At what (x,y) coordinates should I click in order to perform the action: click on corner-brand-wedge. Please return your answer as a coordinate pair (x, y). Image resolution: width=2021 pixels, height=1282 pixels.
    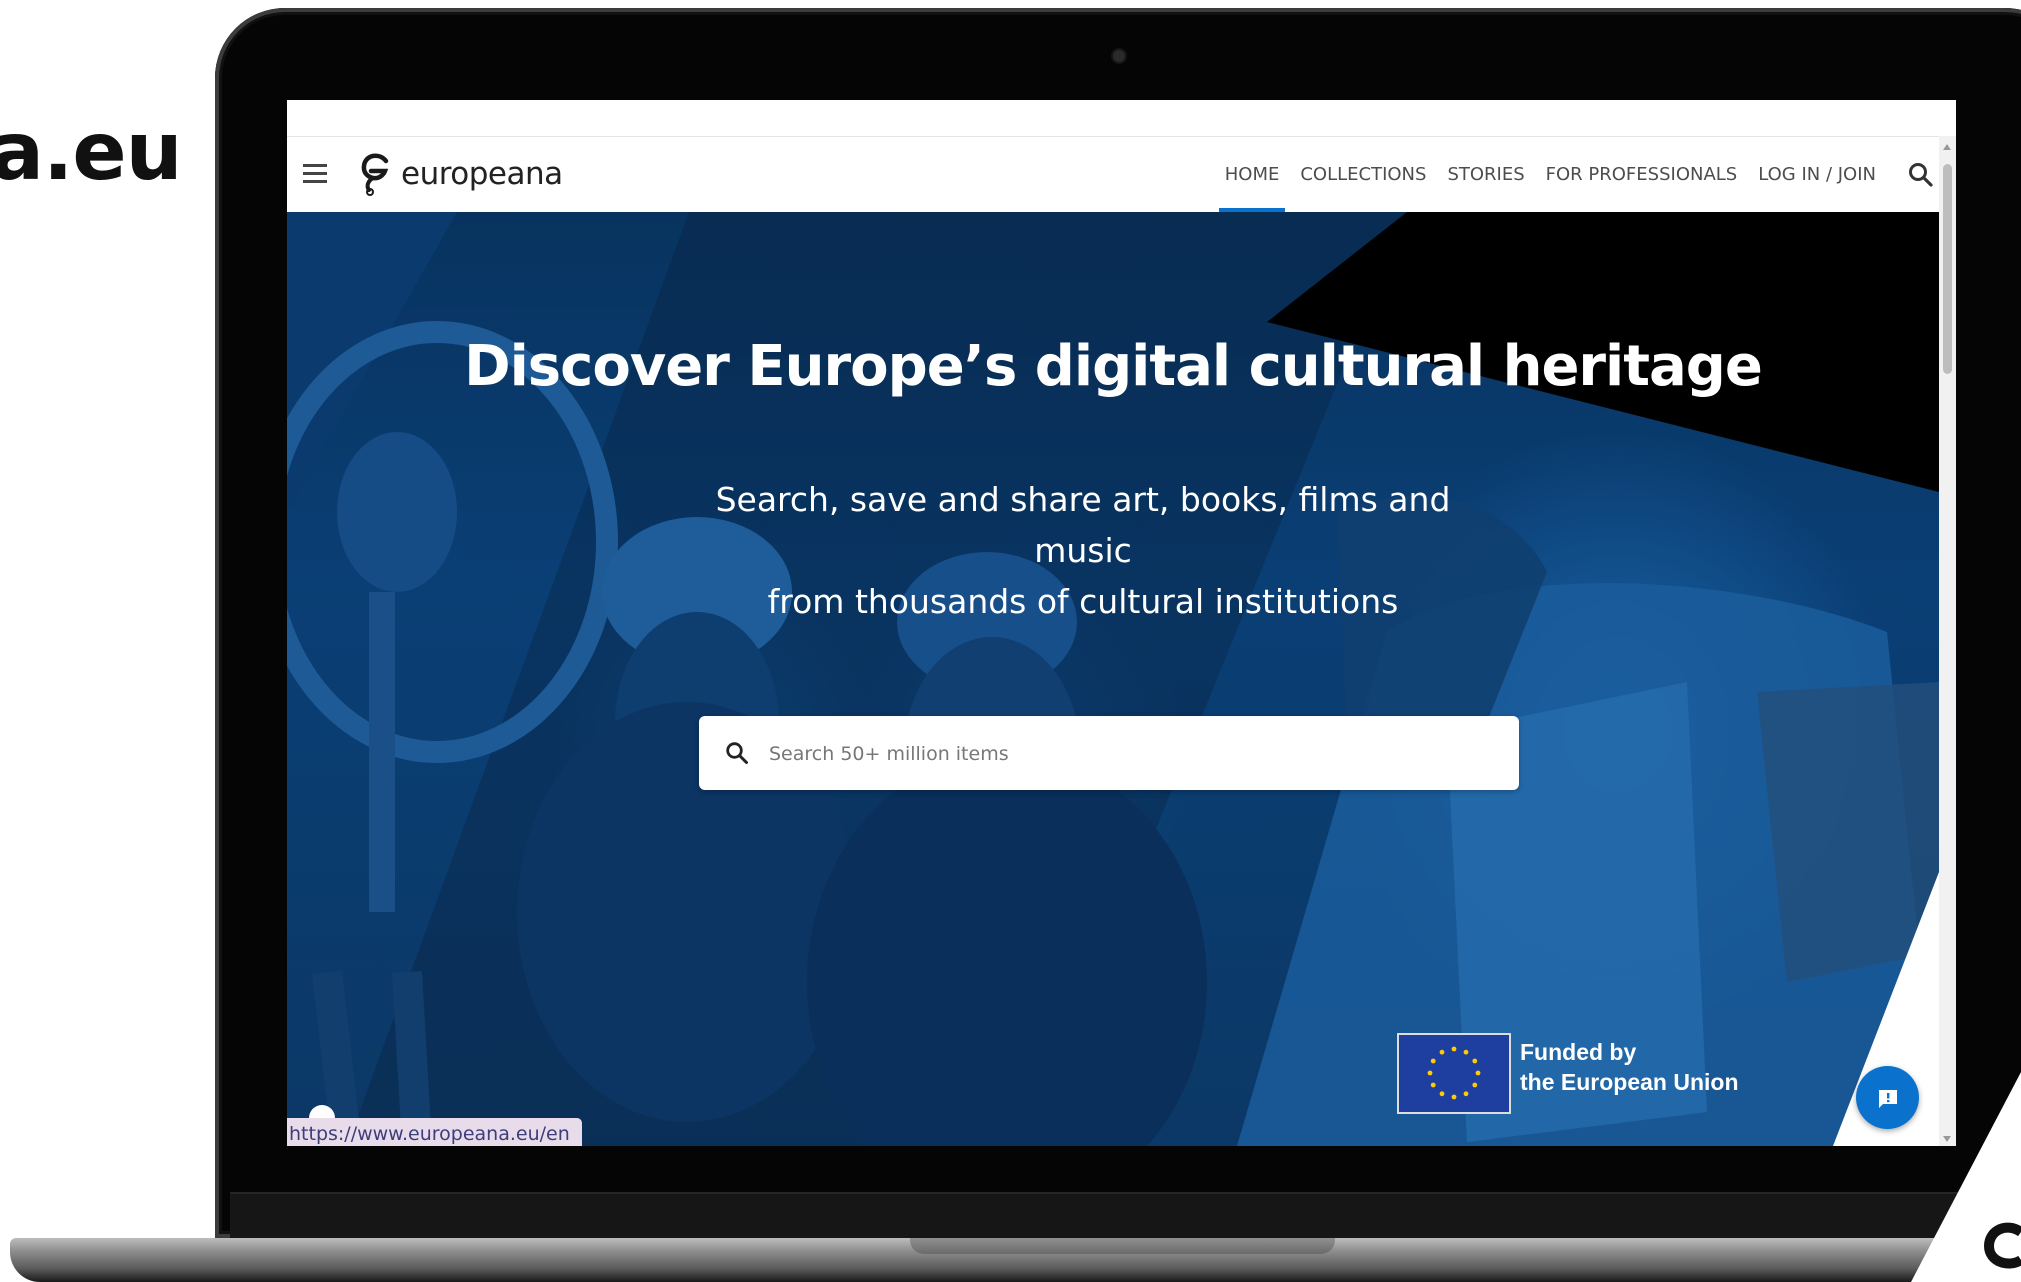
    Looking at the image, I should click on (1966, 1177).